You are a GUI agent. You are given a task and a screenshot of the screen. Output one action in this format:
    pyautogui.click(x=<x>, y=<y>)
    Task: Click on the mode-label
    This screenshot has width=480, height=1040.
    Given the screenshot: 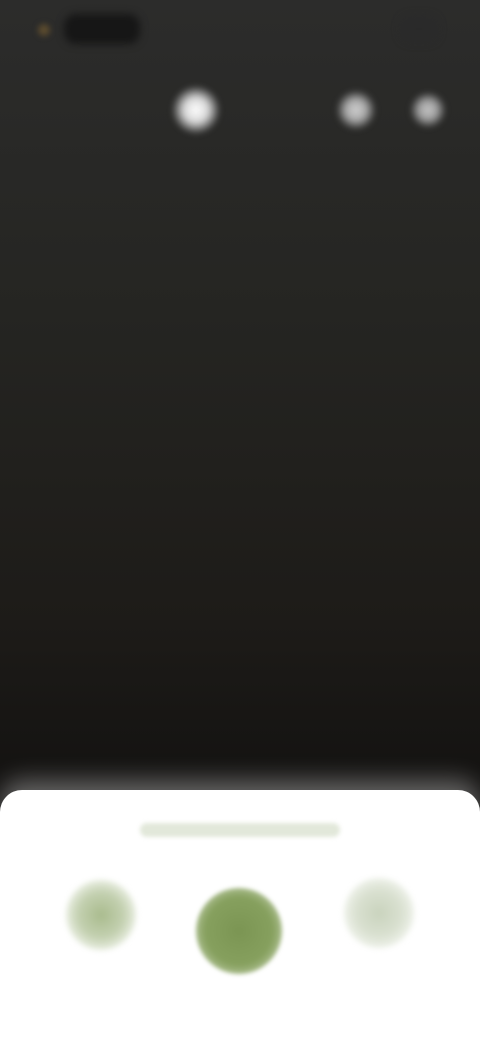 What is the action you would take?
    pyautogui.click(x=240, y=833)
    